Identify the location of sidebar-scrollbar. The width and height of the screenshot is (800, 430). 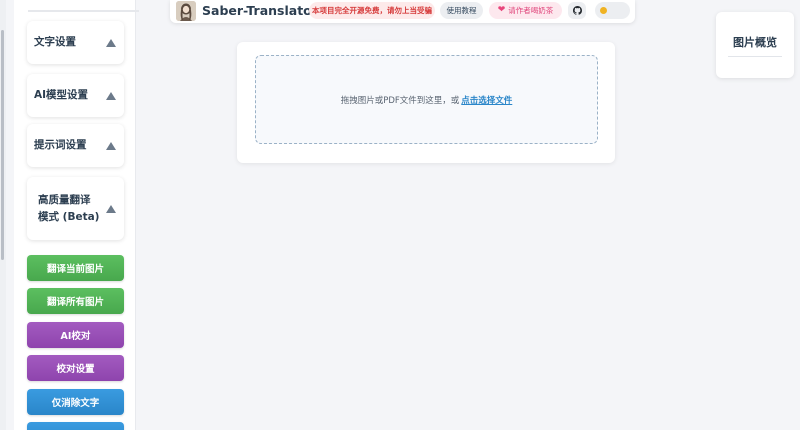
(3, 215).